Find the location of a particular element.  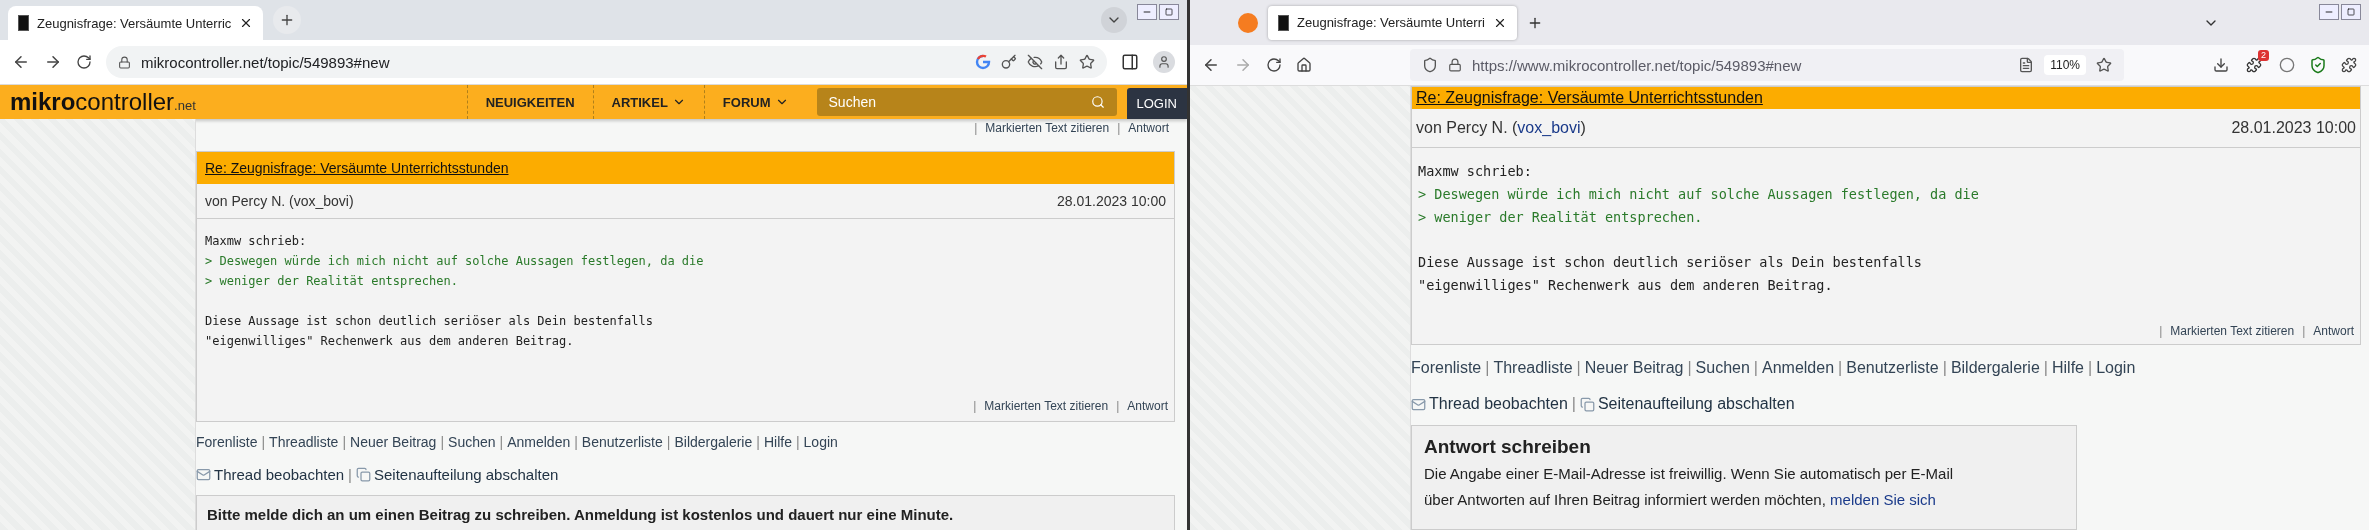

post-text-line: Maxmw schrieb: is located at coordinates (256, 241).